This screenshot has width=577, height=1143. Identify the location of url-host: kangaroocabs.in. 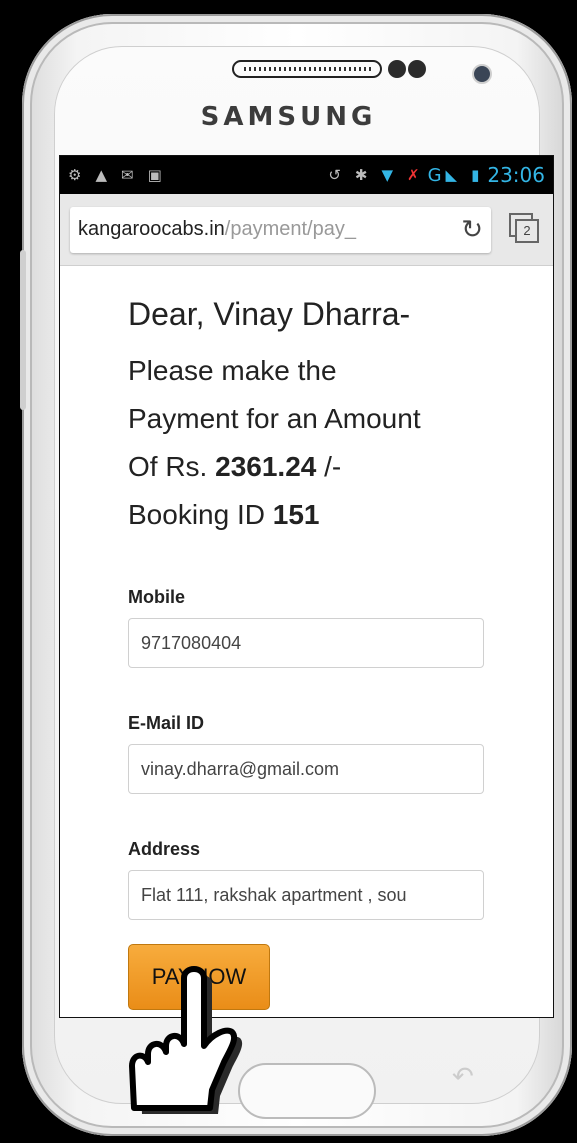
(151, 229).